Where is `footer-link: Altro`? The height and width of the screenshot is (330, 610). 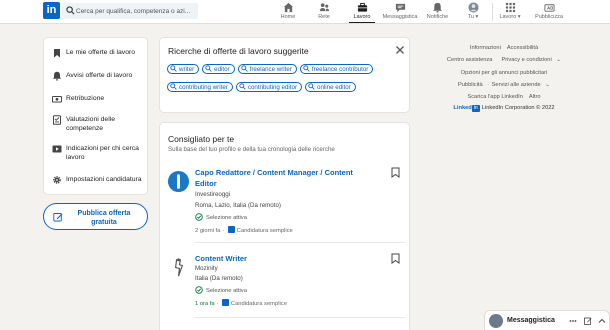 footer-link: Altro is located at coordinates (535, 97).